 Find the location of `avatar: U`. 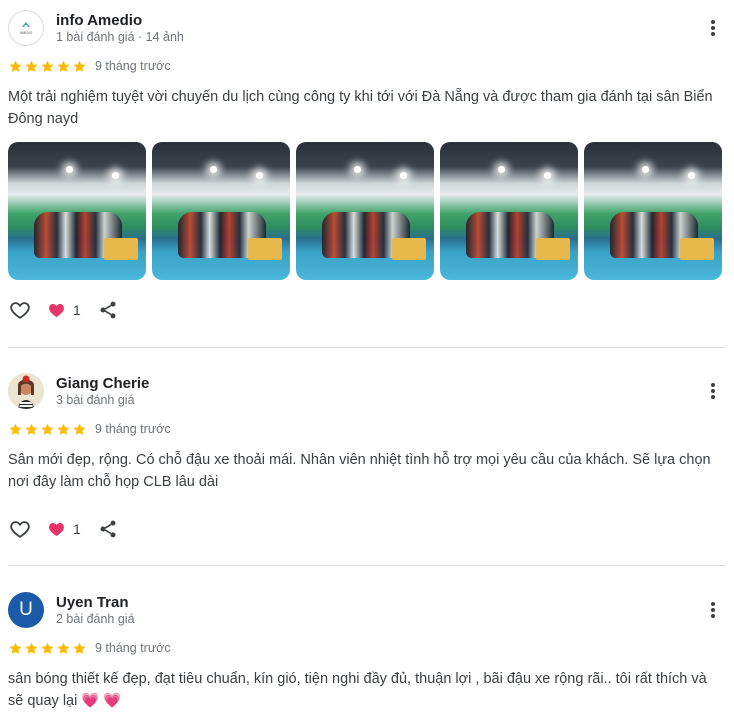

avatar: U is located at coordinates (26, 610).